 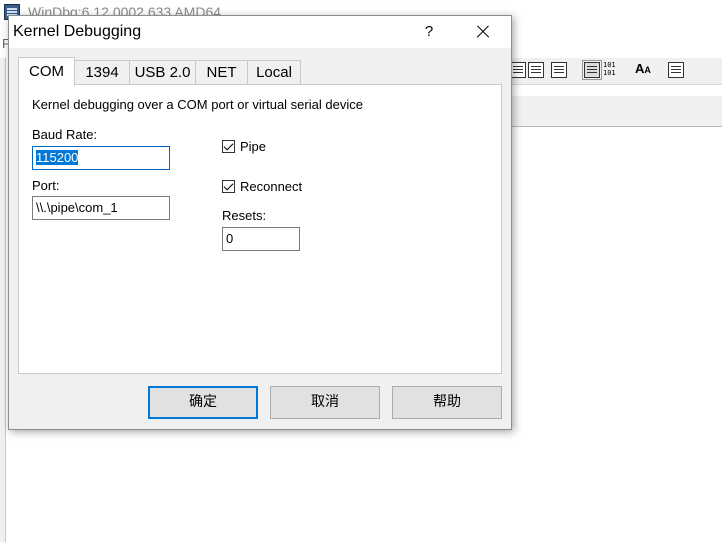 I want to click on ok-button: 确定, so click(x=203, y=402).